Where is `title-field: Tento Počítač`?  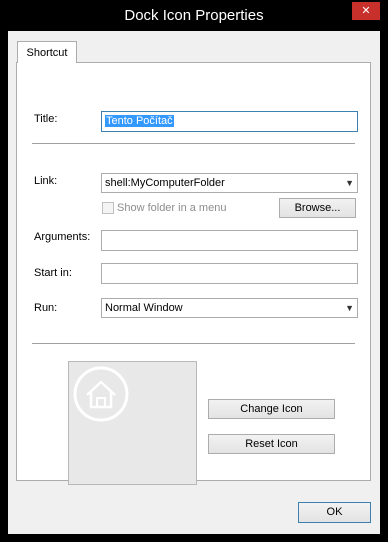 title-field: Tento Počítač is located at coordinates (229, 121).